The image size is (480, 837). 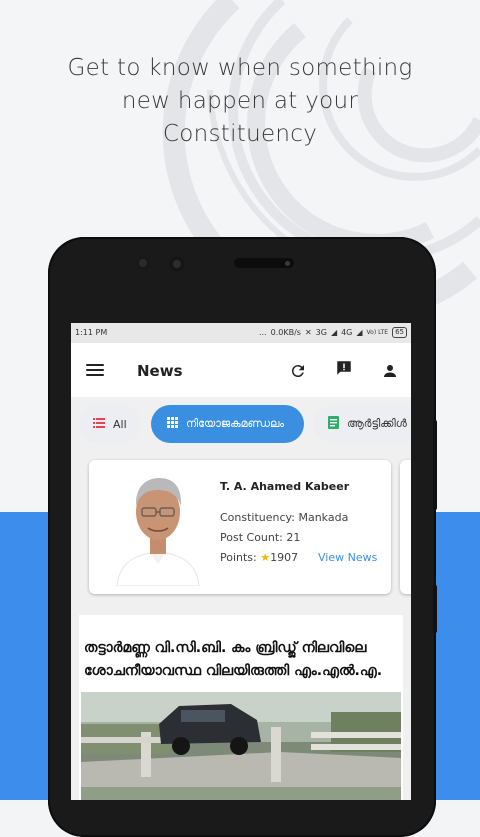 What do you see at coordinates (240, 134) in the screenshot?
I see `promo-headline-line-3: Constituency` at bounding box center [240, 134].